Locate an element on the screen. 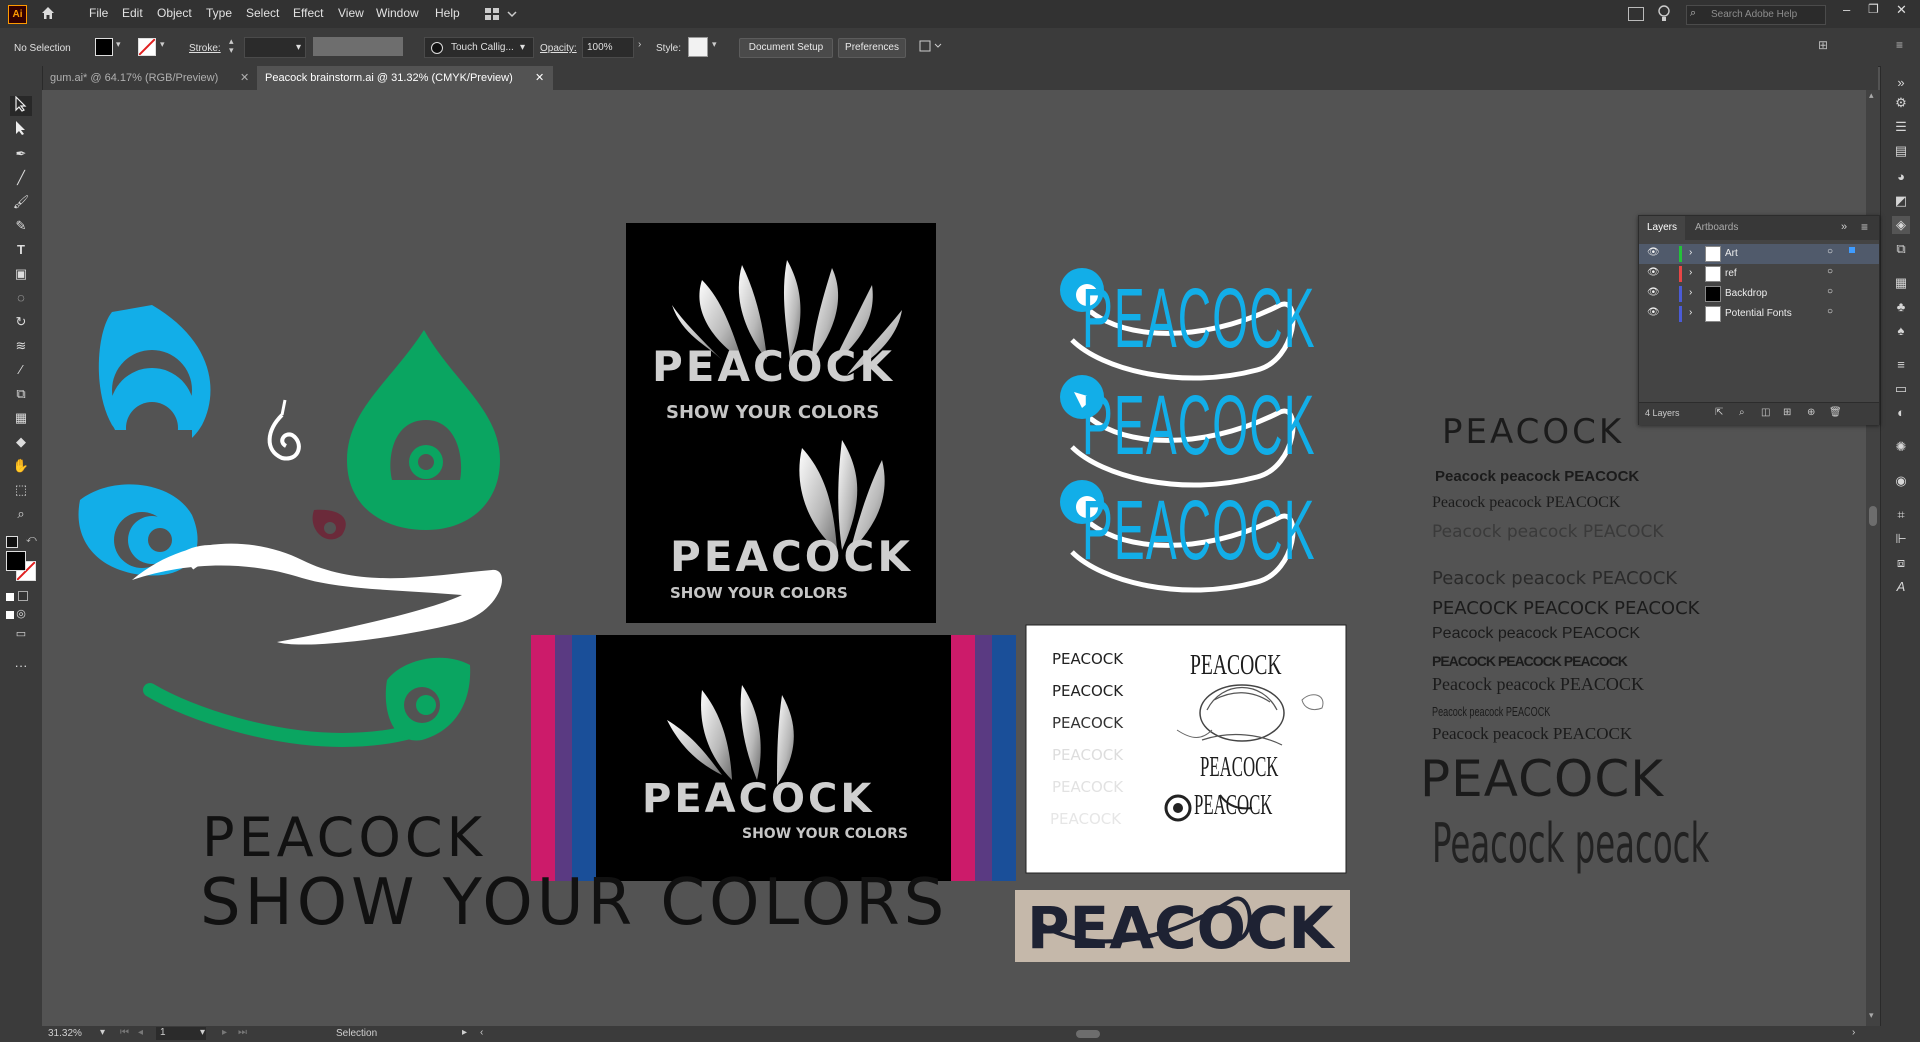  graphic-styles-icon: ♠ is located at coordinates (1901, 331).